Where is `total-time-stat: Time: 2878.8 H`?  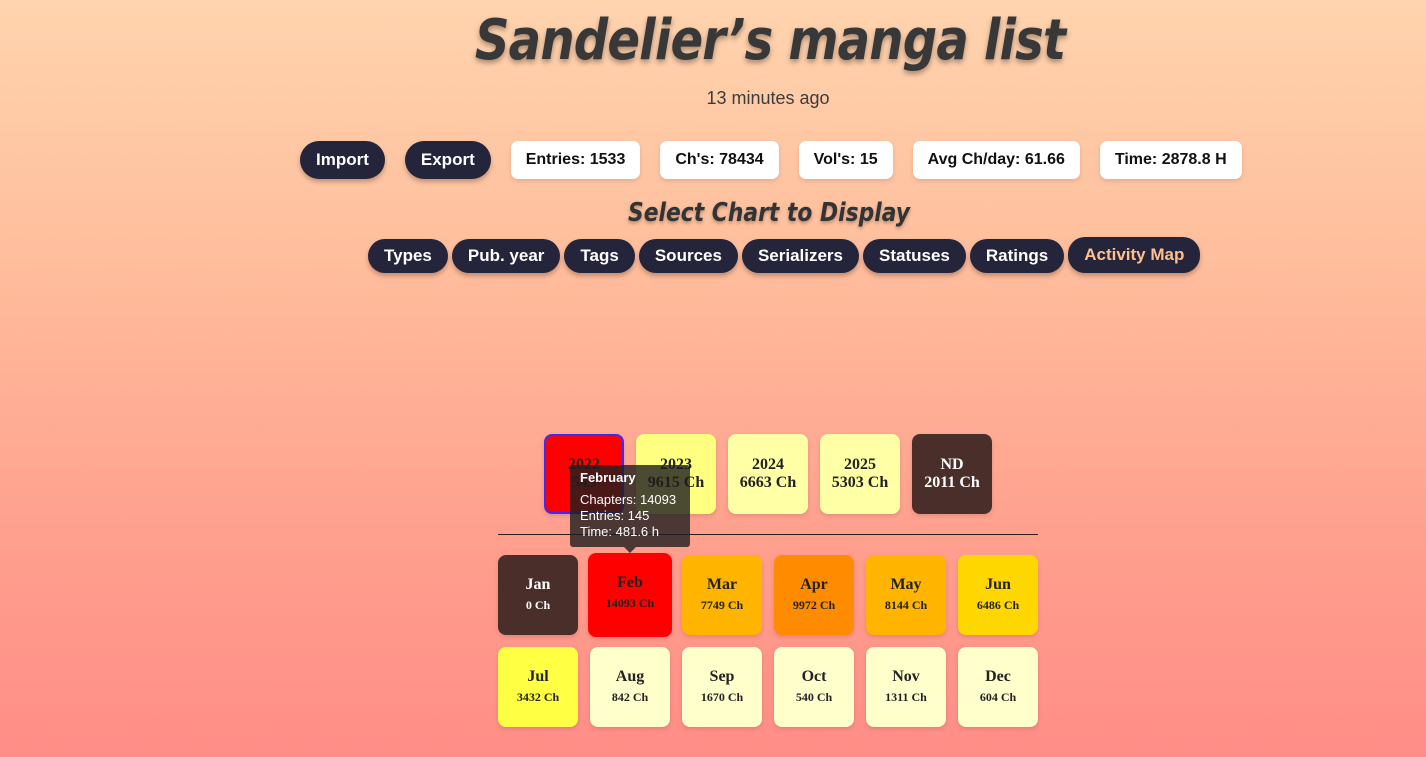 total-time-stat: Time: 2878.8 H is located at coordinates (1170, 160).